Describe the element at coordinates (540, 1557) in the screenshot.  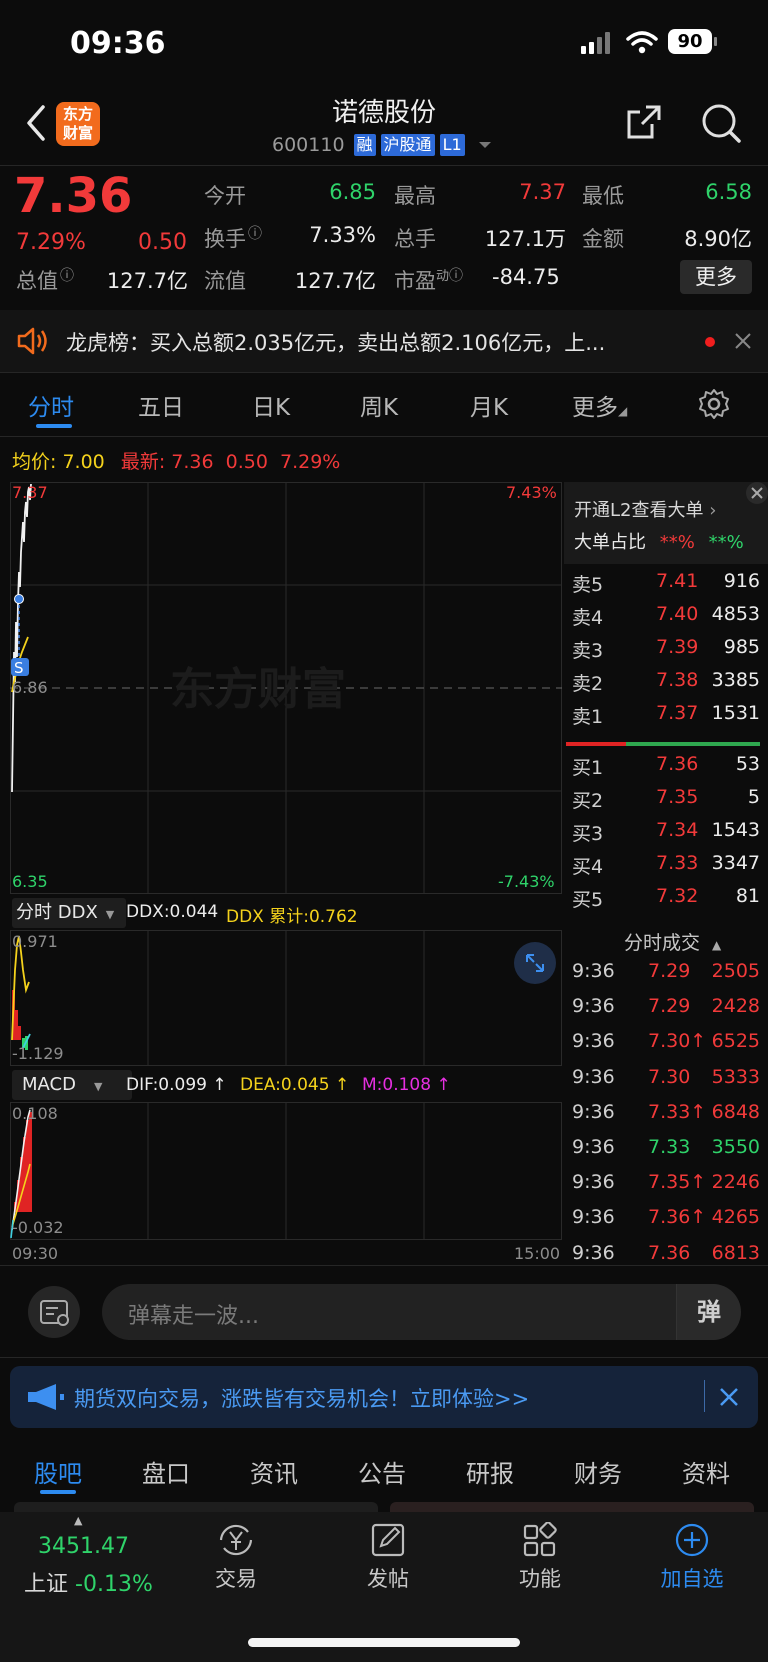
I see `nav-functions: 功能` at that location.